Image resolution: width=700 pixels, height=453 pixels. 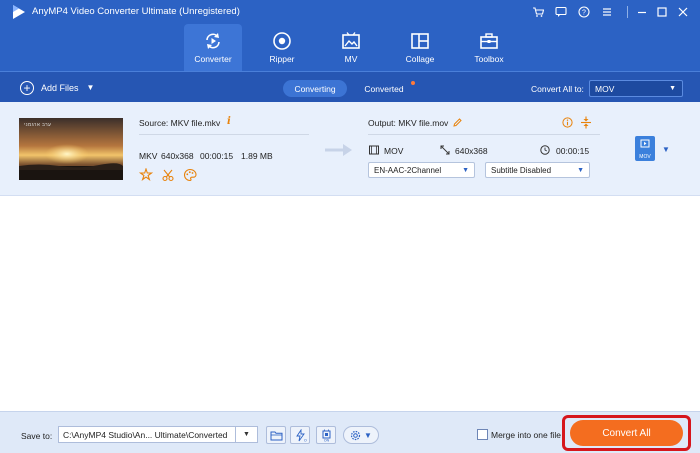 I want to click on info-icon: i, so click(x=232, y=121).